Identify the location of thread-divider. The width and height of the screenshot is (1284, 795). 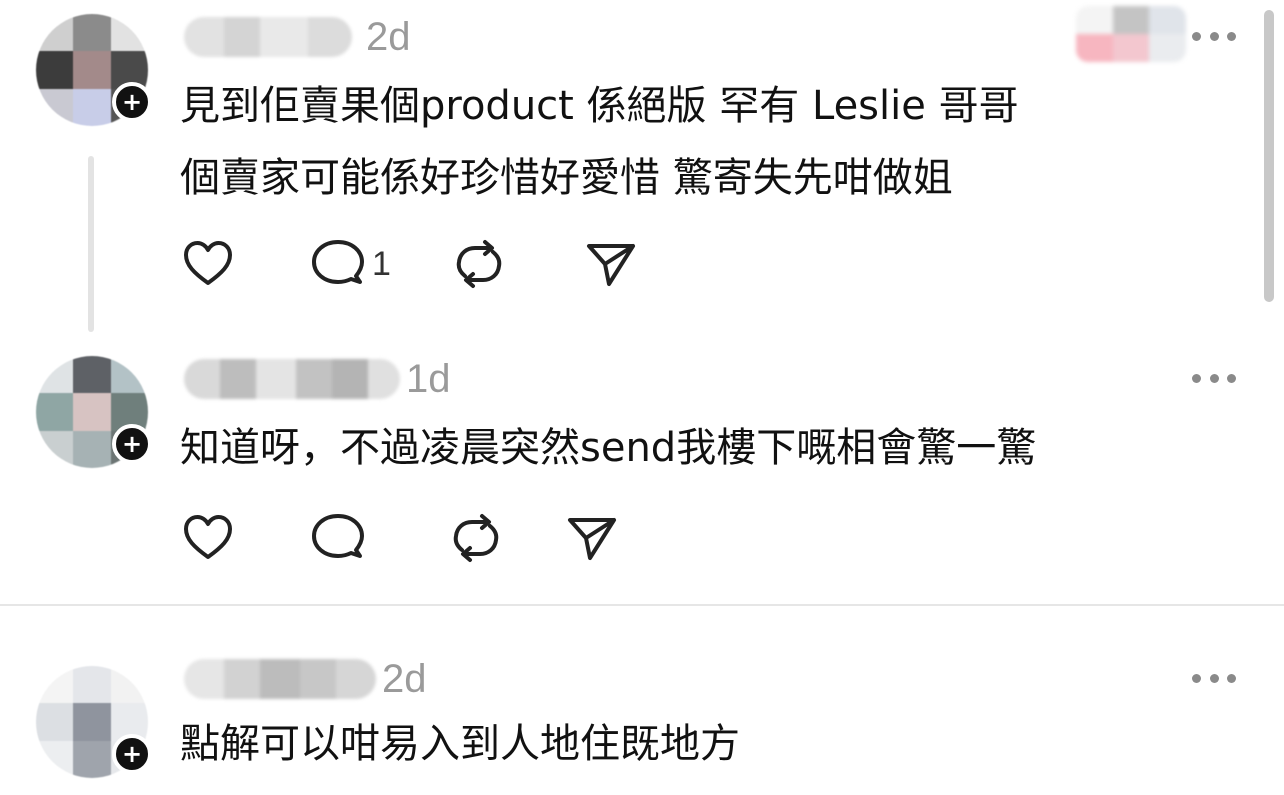
(642, 605).